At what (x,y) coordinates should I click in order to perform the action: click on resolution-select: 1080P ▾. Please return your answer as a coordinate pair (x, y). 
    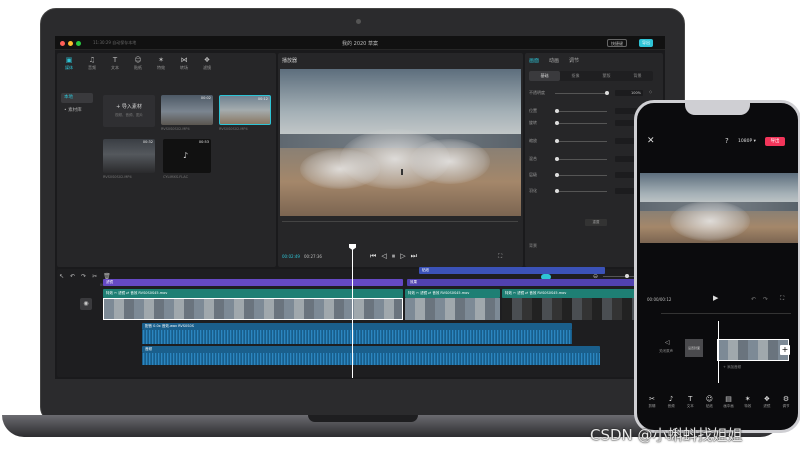
    Looking at the image, I should click on (747, 141).